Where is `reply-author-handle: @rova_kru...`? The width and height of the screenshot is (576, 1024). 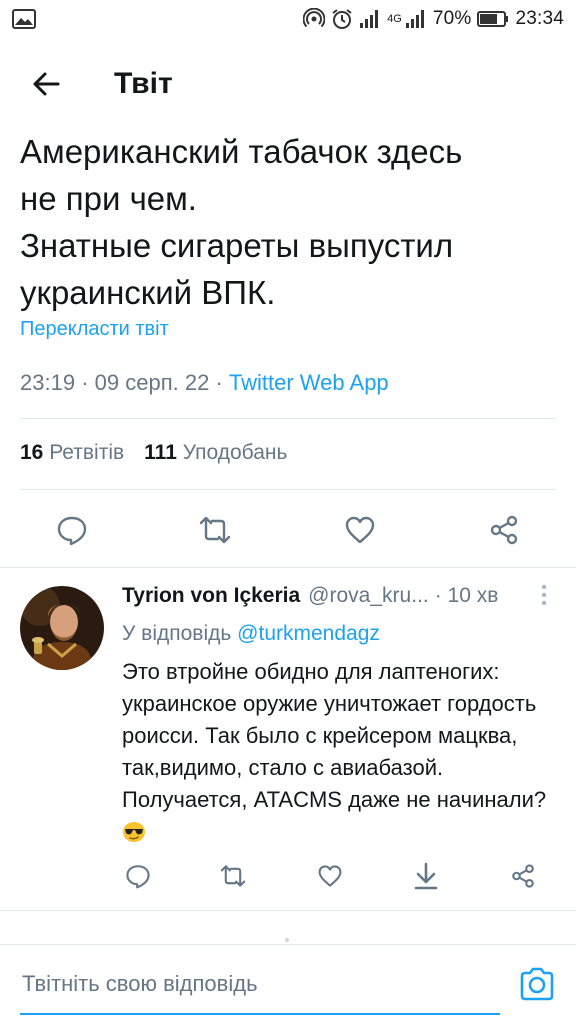
reply-author-handle: @rova_kru... is located at coordinates (368, 596).